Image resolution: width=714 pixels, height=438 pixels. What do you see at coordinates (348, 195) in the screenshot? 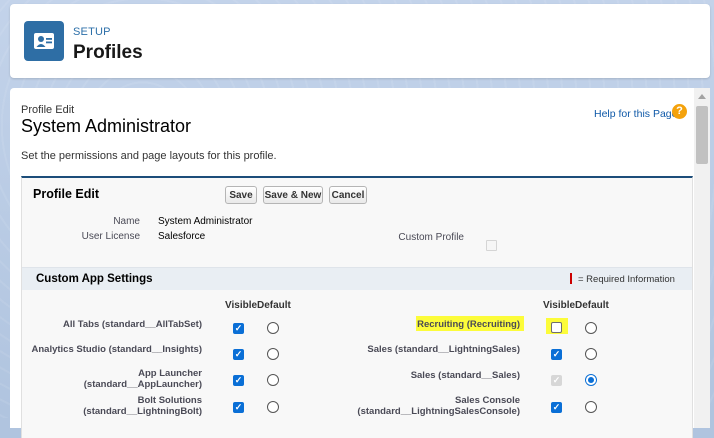
I see `cancel-button: Cancel` at bounding box center [348, 195].